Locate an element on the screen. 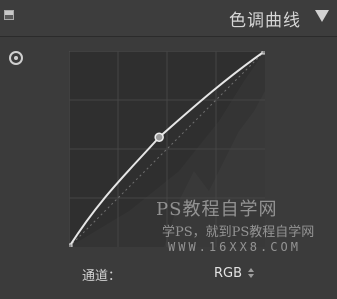 Image resolution: width=337 pixels, height=299 pixels. target-adjustment-icon is located at coordinates (16, 58).